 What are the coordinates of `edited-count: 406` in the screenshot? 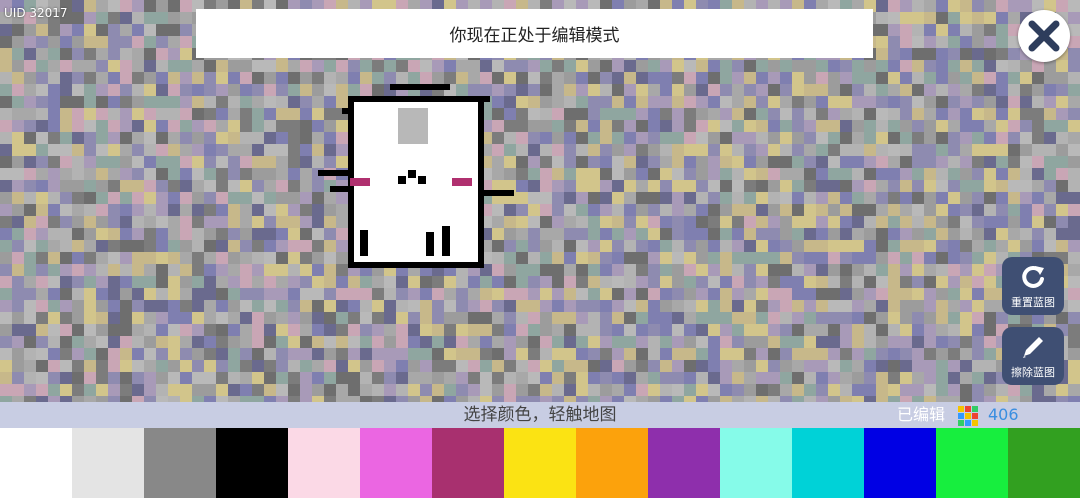 It's located at (1003, 414).